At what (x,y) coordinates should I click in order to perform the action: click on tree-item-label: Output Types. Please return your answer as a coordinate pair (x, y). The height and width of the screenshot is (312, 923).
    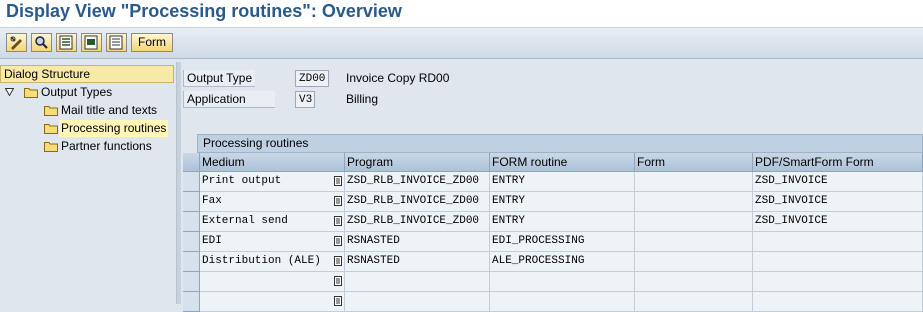
    Looking at the image, I should click on (77, 92).